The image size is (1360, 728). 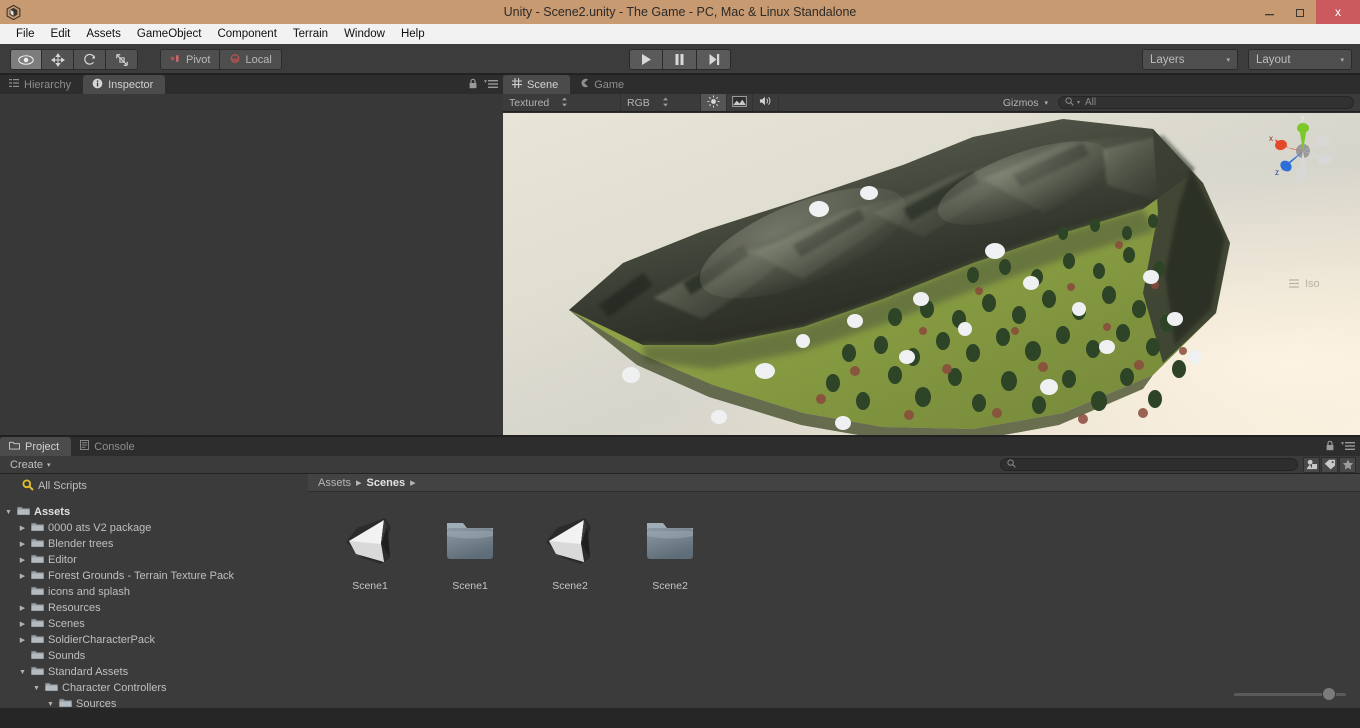 What do you see at coordinates (834, 483) in the screenshot?
I see `breadcrumb: Assets ▸ Scenes ▸` at bounding box center [834, 483].